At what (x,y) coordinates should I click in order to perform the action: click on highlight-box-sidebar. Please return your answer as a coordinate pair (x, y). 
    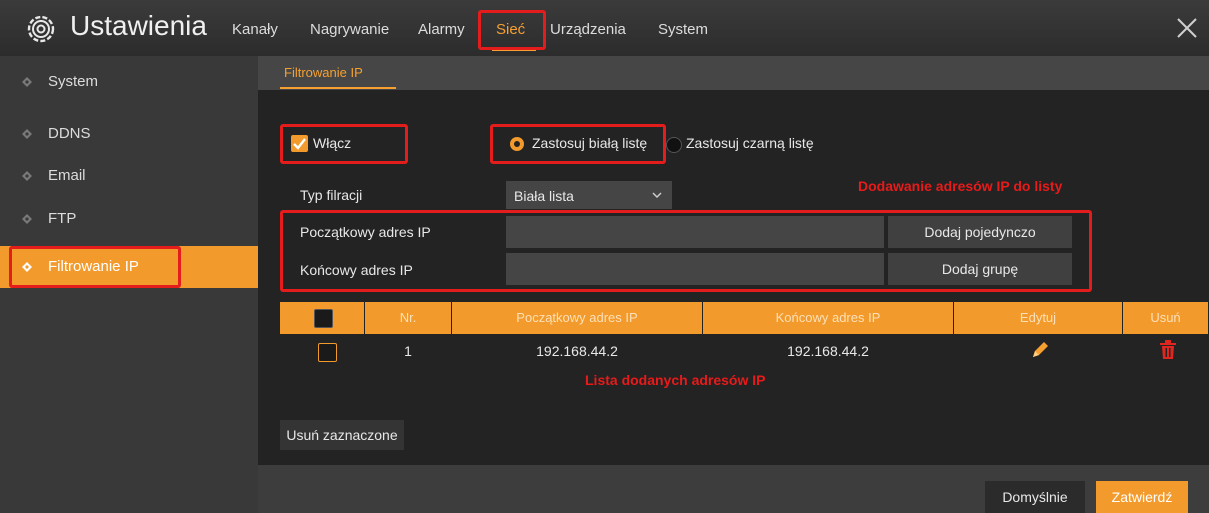
    Looking at the image, I should click on (95, 267).